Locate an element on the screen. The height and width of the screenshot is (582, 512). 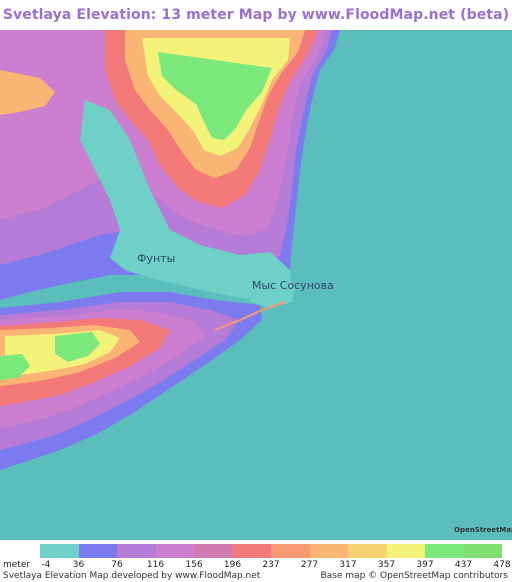
legend-value-label: 36 is located at coordinates (78, 565).